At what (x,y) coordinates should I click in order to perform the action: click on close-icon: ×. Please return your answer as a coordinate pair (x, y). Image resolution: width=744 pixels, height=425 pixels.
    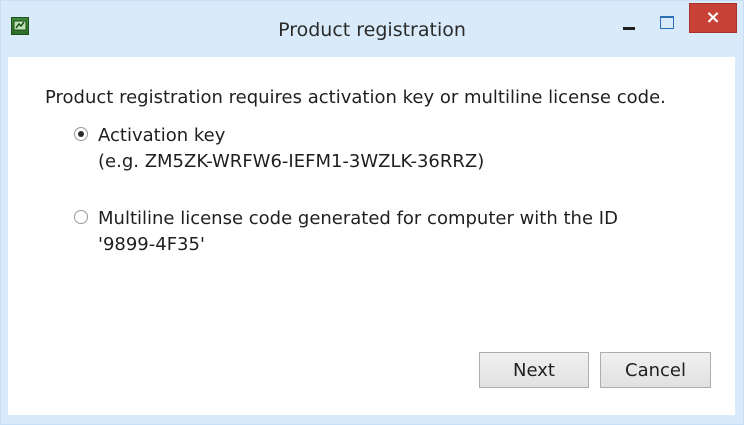
    Looking at the image, I should click on (713, 17).